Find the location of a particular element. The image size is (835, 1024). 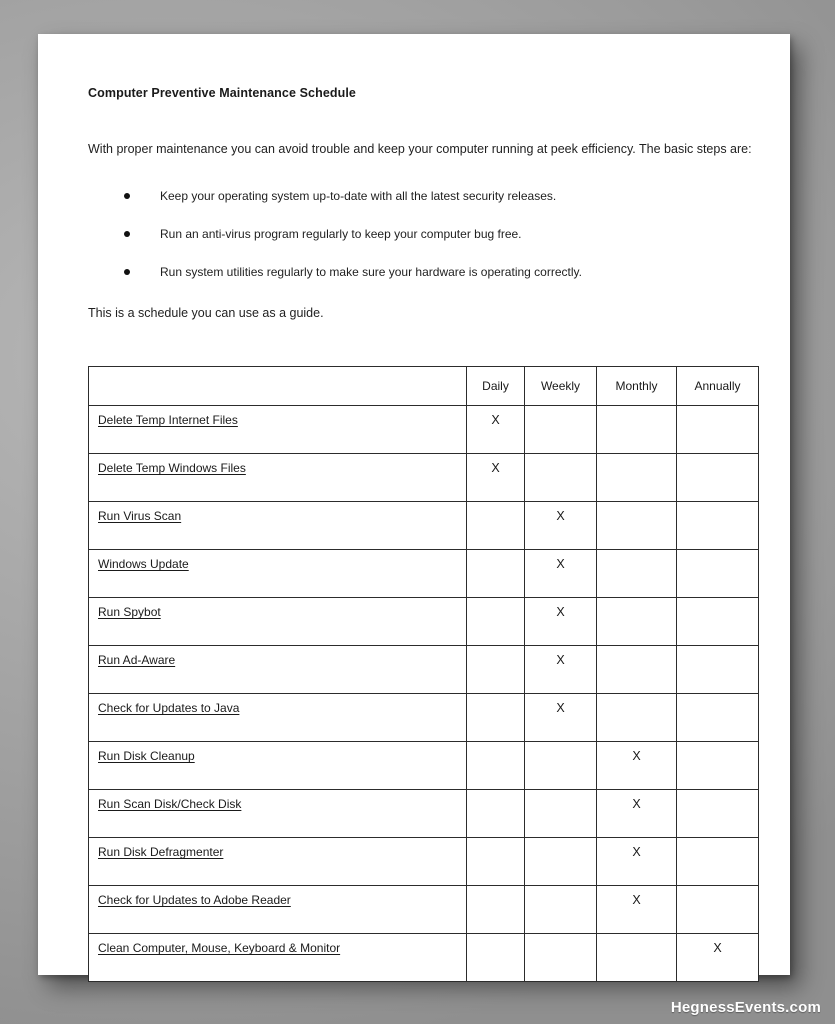

task-label: Windows Update is located at coordinates (143, 564).